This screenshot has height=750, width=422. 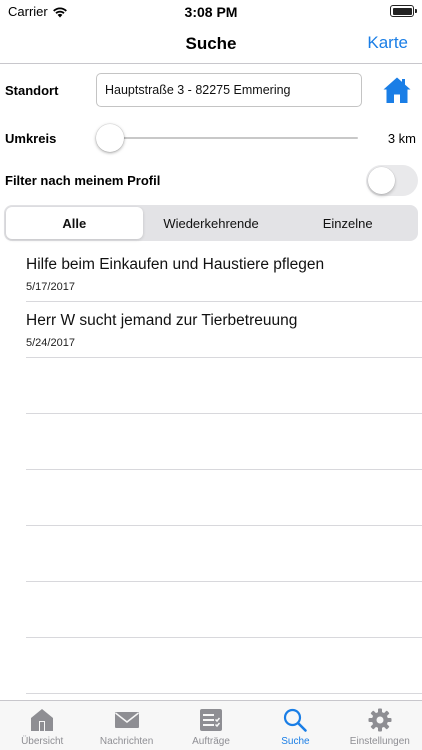 I want to click on address-input, so click(x=229, y=90).